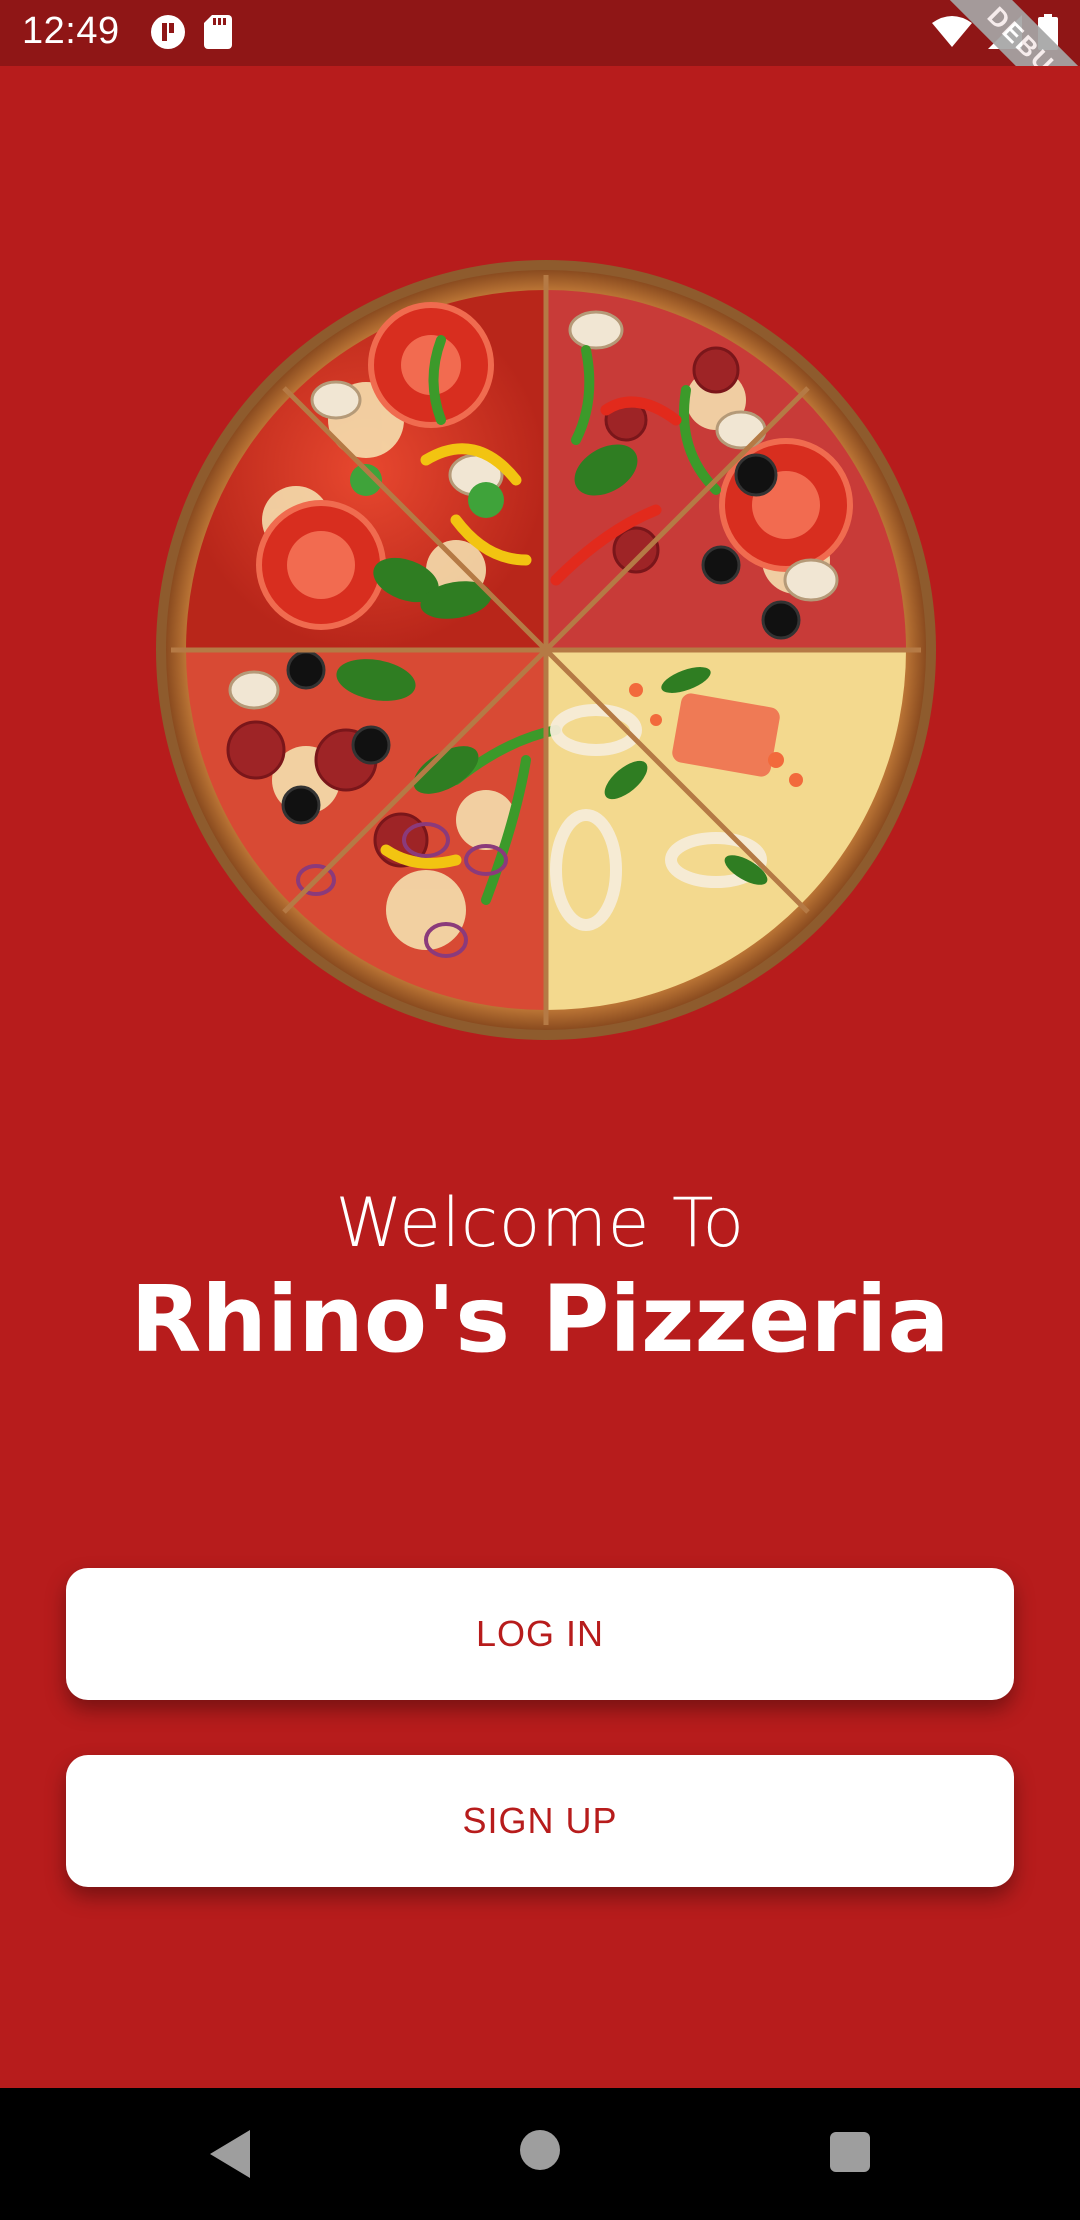 The image size is (1080, 2220). I want to click on login-button: LOG IN, so click(540, 1634).